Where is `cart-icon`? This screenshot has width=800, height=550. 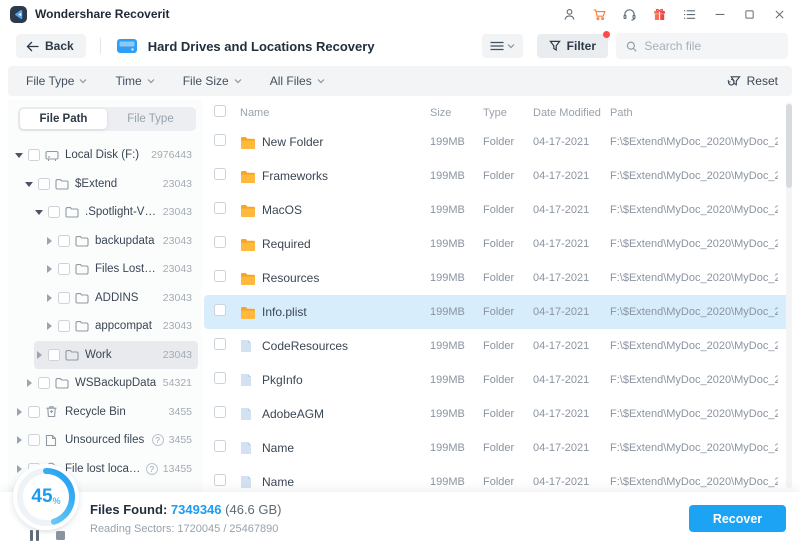 cart-icon is located at coordinates (599, 14).